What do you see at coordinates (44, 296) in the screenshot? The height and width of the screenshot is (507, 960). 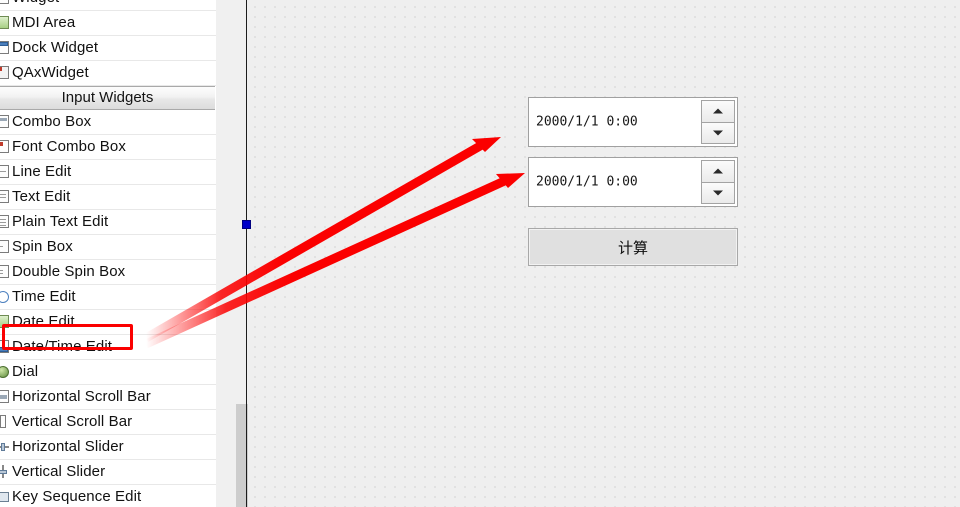 I see `widget-box-item-label: Time Edit` at bounding box center [44, 296].